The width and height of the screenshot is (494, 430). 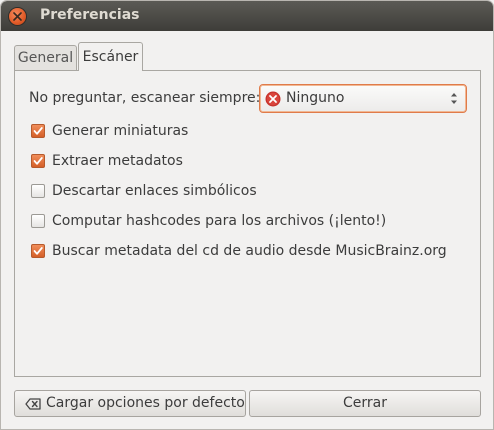 I want to click on close-icon, so click(x=17, y=16).